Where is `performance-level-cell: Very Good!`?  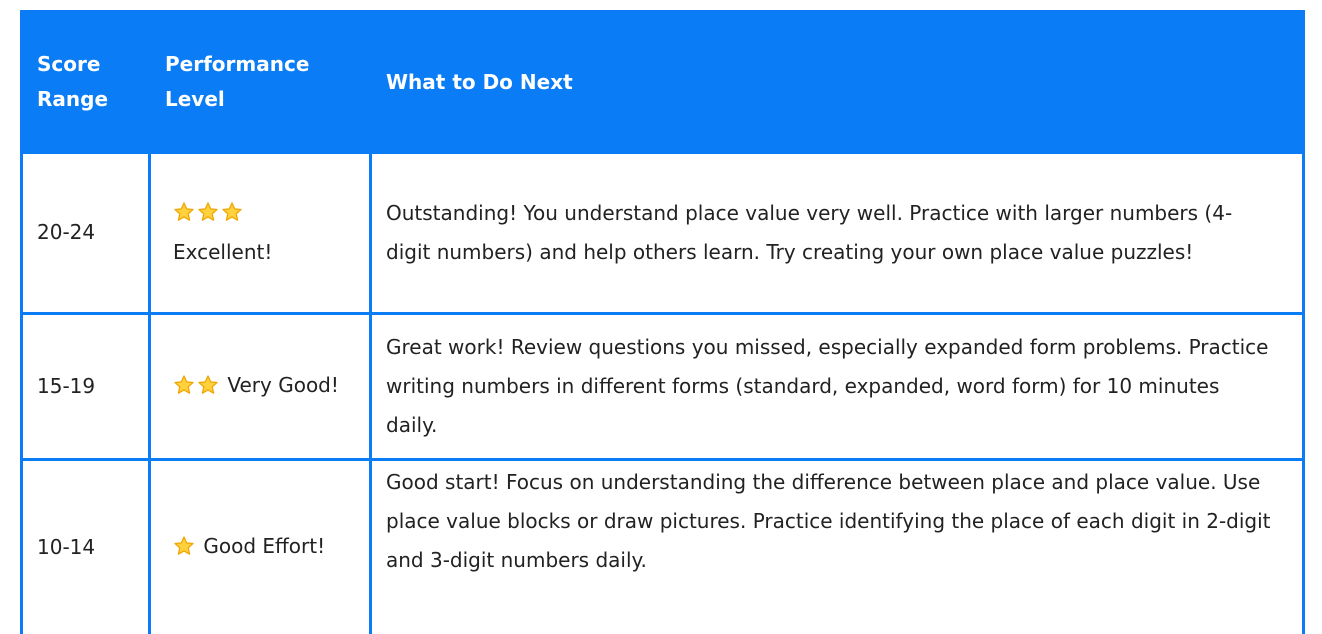 performance-level-cell: Very Good! is located at coordinates (260, 387).